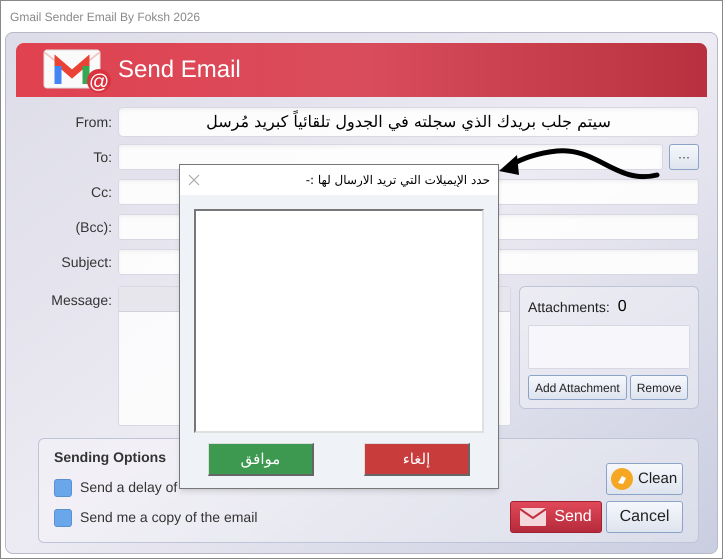  What do you see at coordinates (194, 180) in the screenshot?
I see `close-icon` at bounding box center [194, 180].